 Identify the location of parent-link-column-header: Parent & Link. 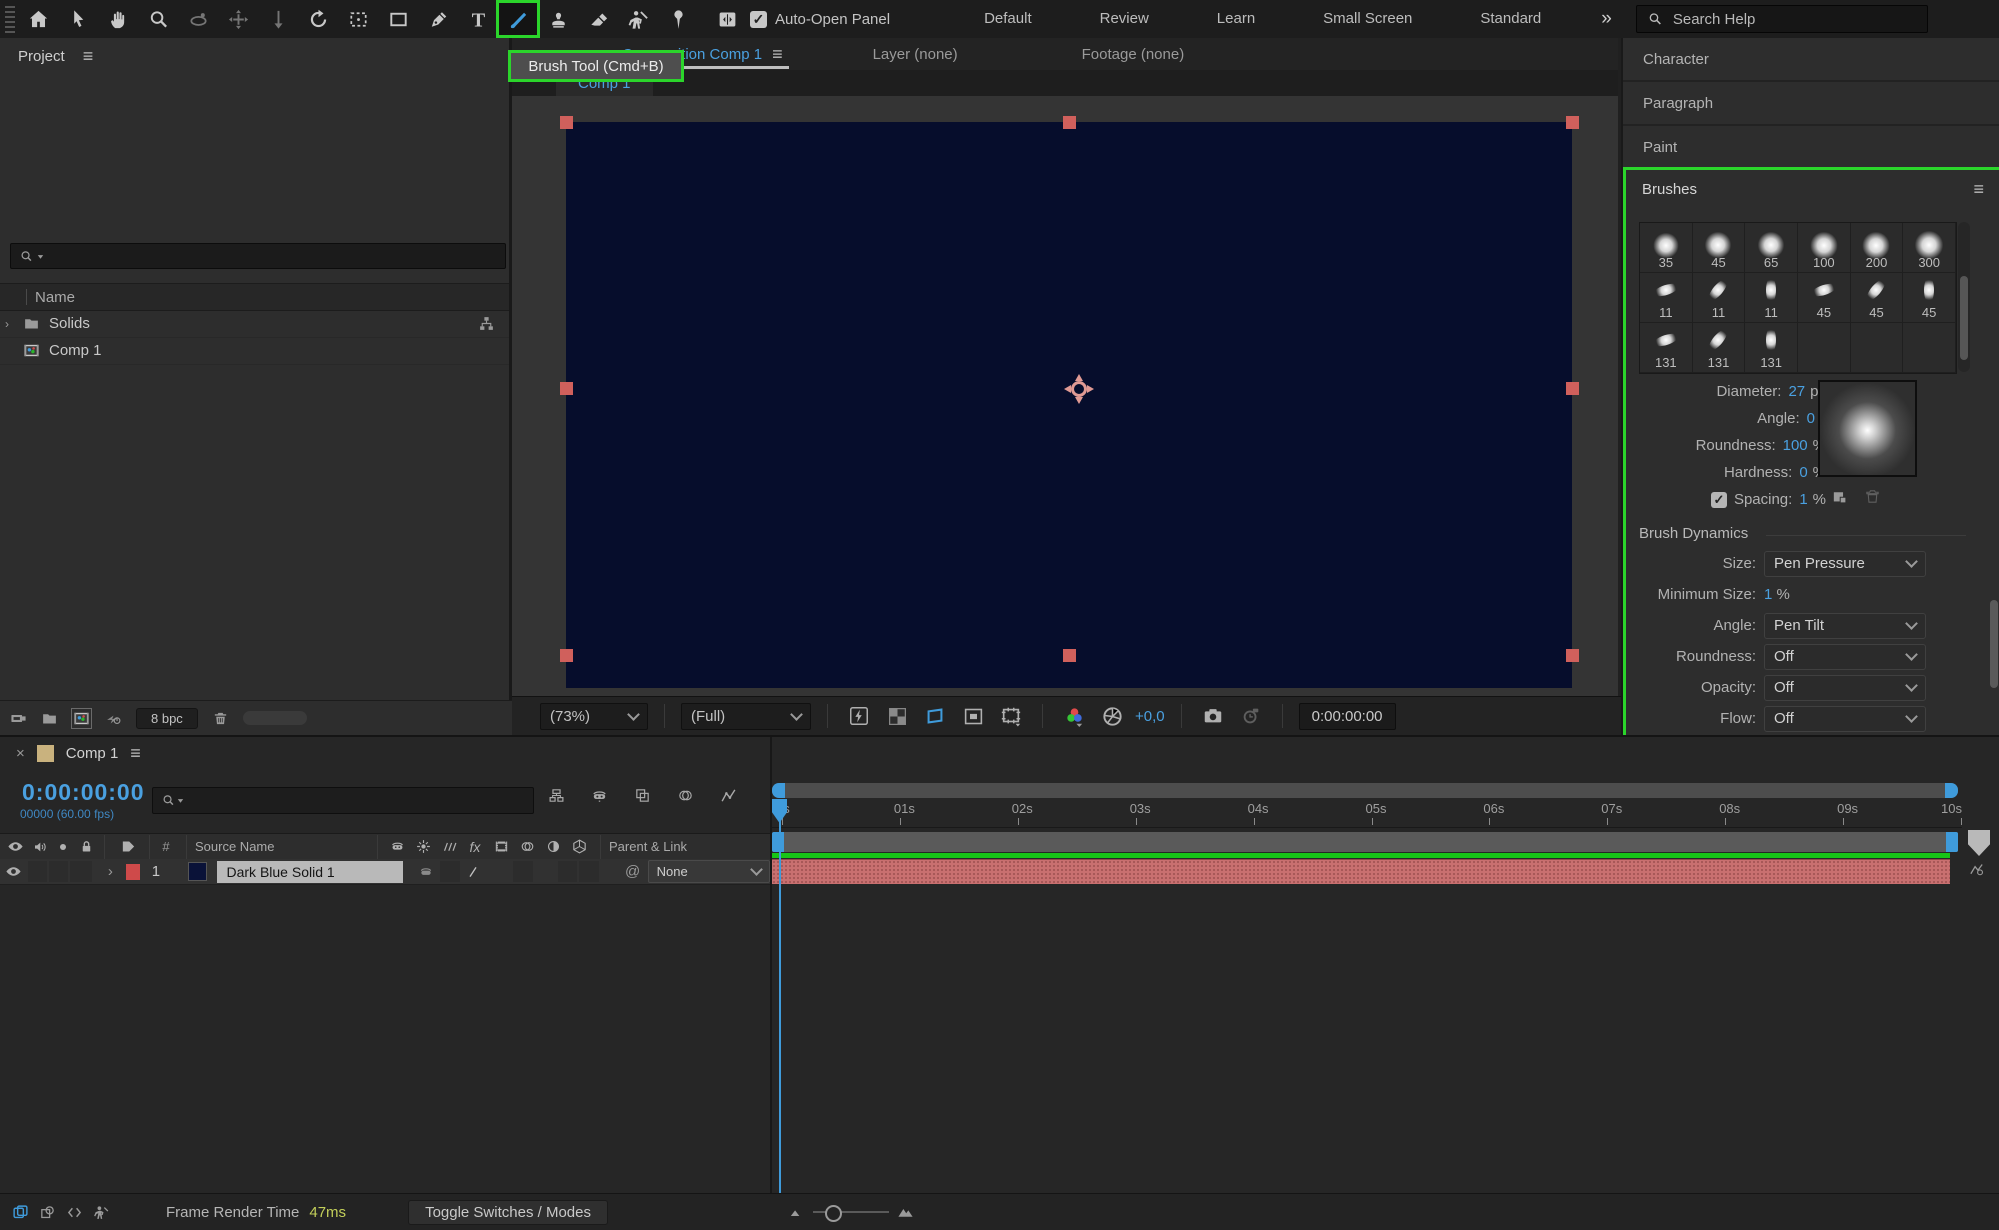
(648, 846).